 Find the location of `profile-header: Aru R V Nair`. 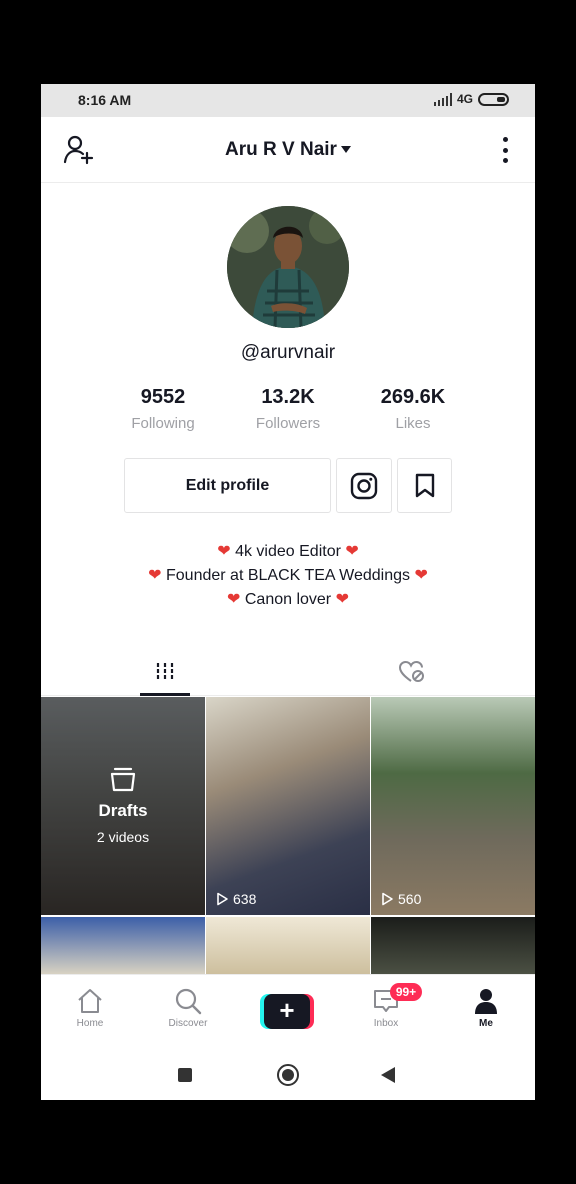

profile-header: Aru R V Nair is located at coordinates (288, 150).